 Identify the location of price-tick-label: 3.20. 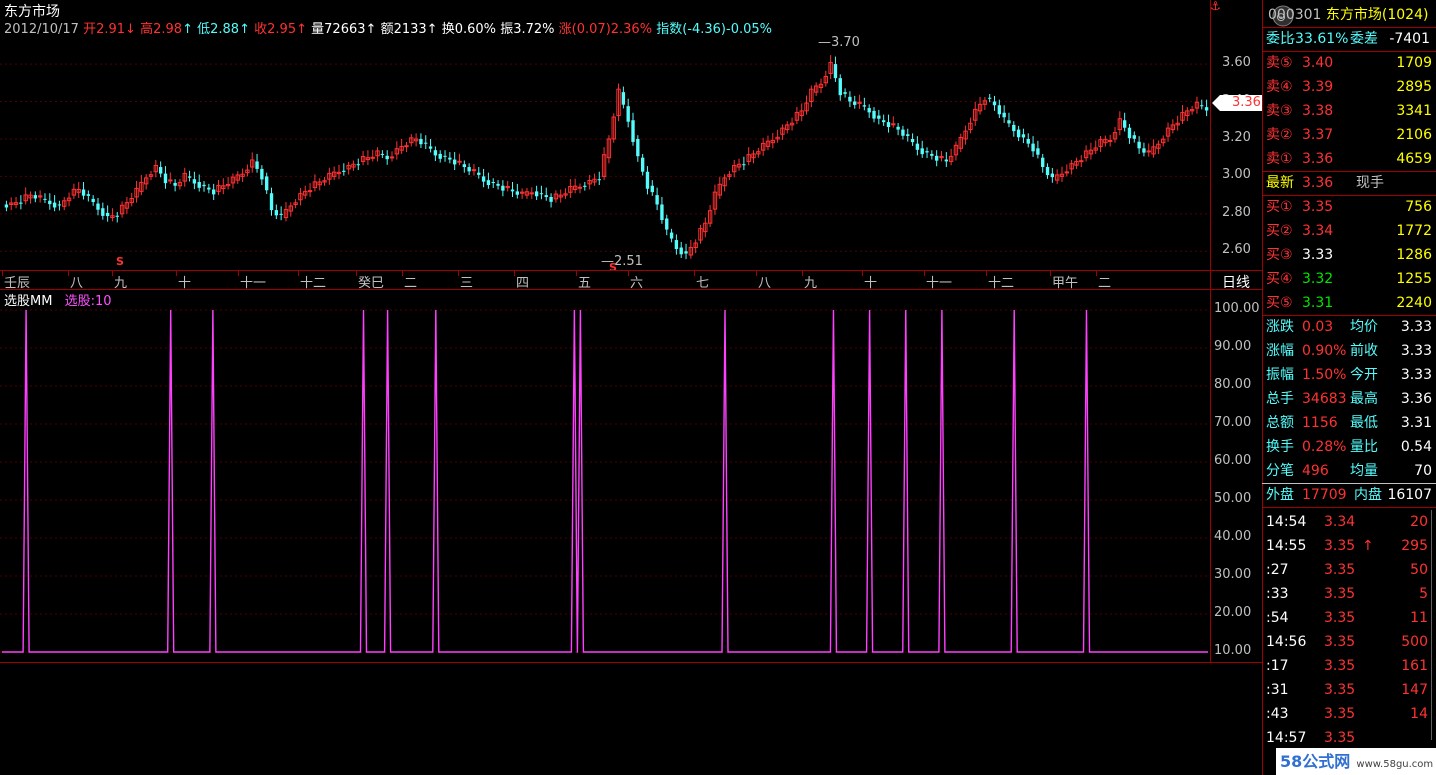
(1236, 137).